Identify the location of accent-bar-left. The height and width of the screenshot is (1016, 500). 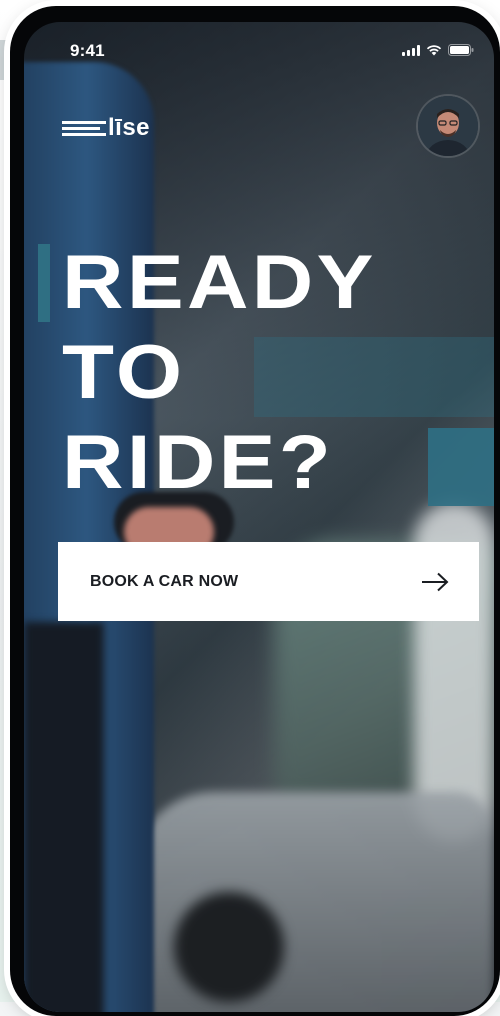
(44, 283).